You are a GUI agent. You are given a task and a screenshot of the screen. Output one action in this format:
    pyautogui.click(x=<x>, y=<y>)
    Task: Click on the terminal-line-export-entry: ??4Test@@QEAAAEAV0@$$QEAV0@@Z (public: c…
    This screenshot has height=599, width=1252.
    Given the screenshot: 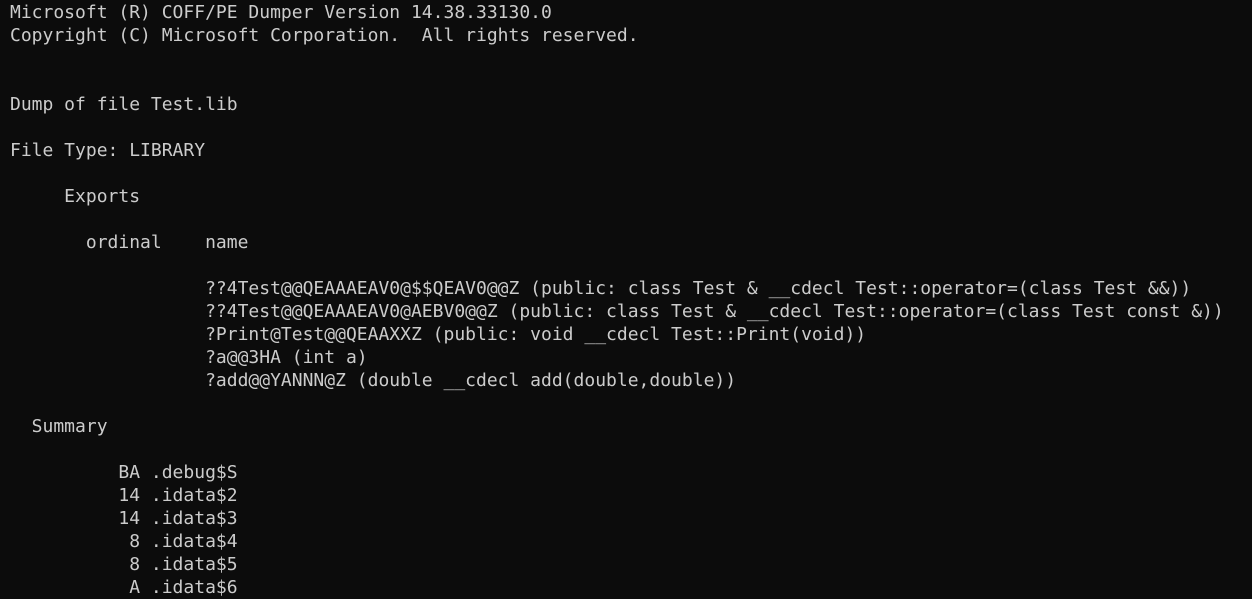 What is the action you would take?
    pyautogui.click(x=601, y=288)
    